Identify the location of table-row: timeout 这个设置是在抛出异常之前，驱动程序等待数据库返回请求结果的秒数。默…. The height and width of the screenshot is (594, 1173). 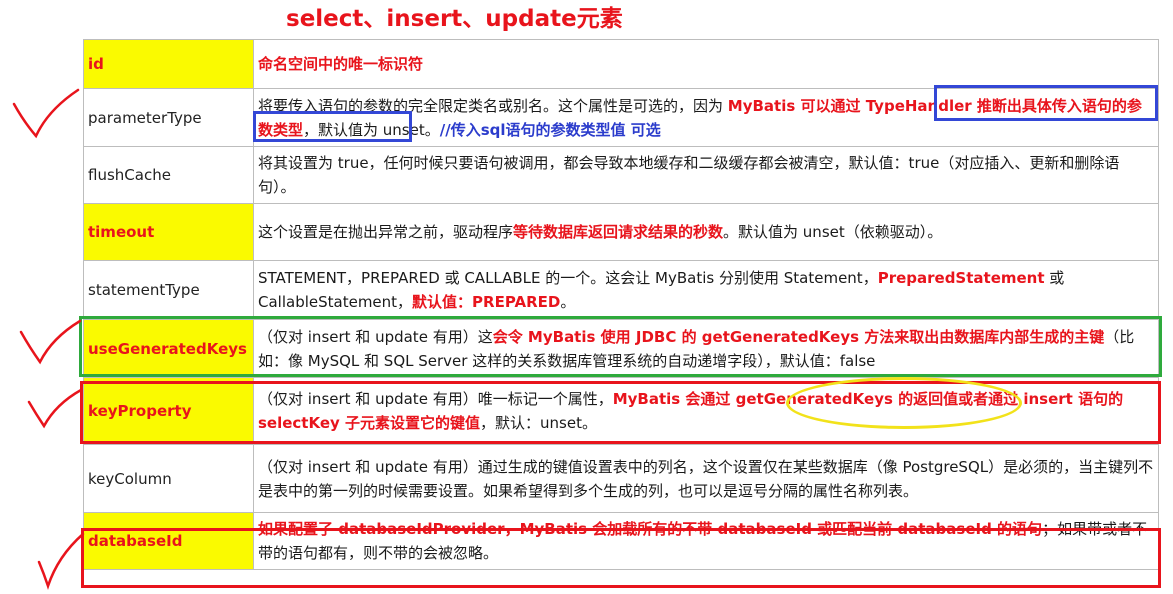
(621, 232).